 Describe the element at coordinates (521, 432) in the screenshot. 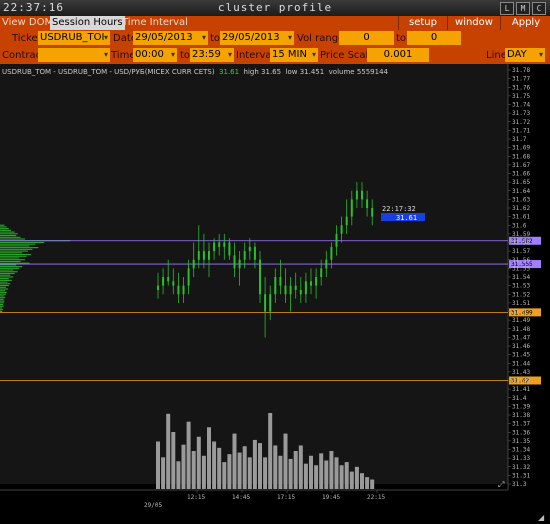

I see `price-tick-label: 31.36` at that location.